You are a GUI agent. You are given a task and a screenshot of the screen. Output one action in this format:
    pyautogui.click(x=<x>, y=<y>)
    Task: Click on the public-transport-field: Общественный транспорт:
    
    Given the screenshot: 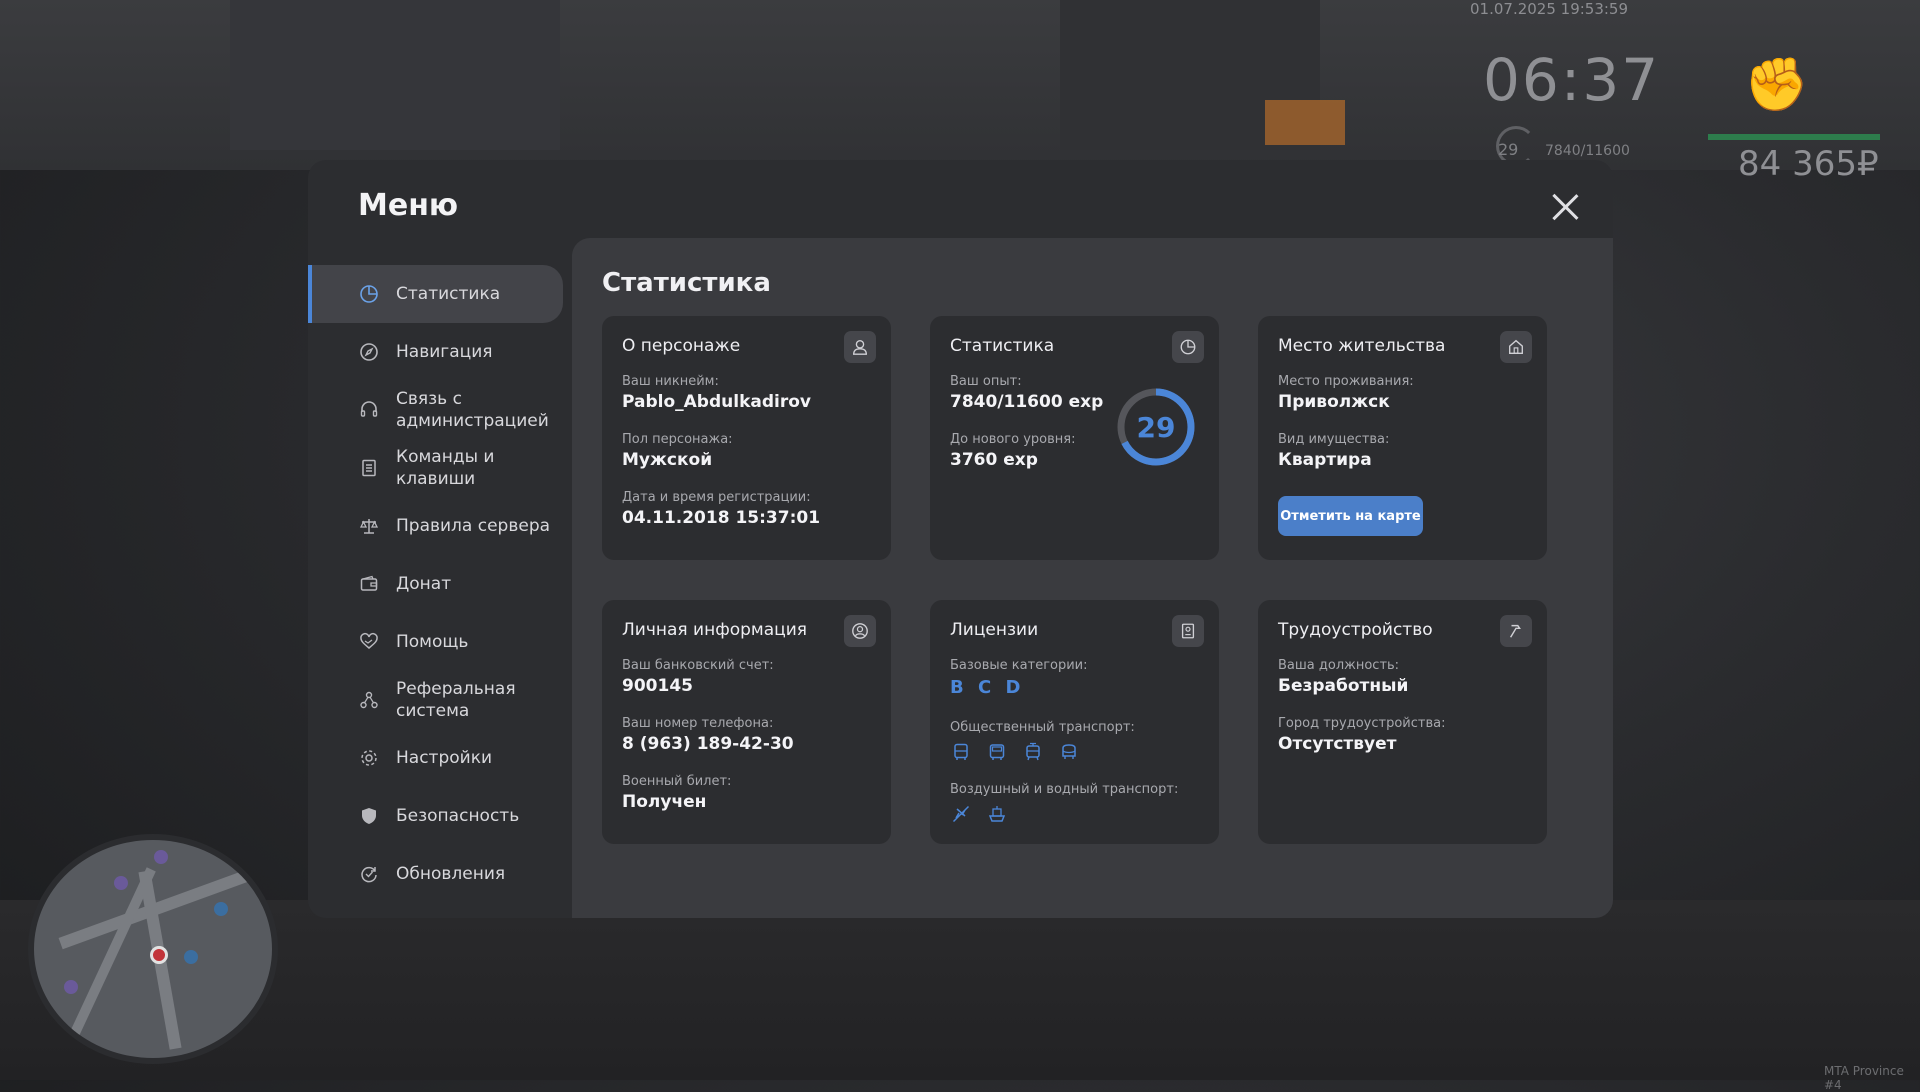 What is the action you would take?
    pyautogui.click(x=1042, y=741)
    